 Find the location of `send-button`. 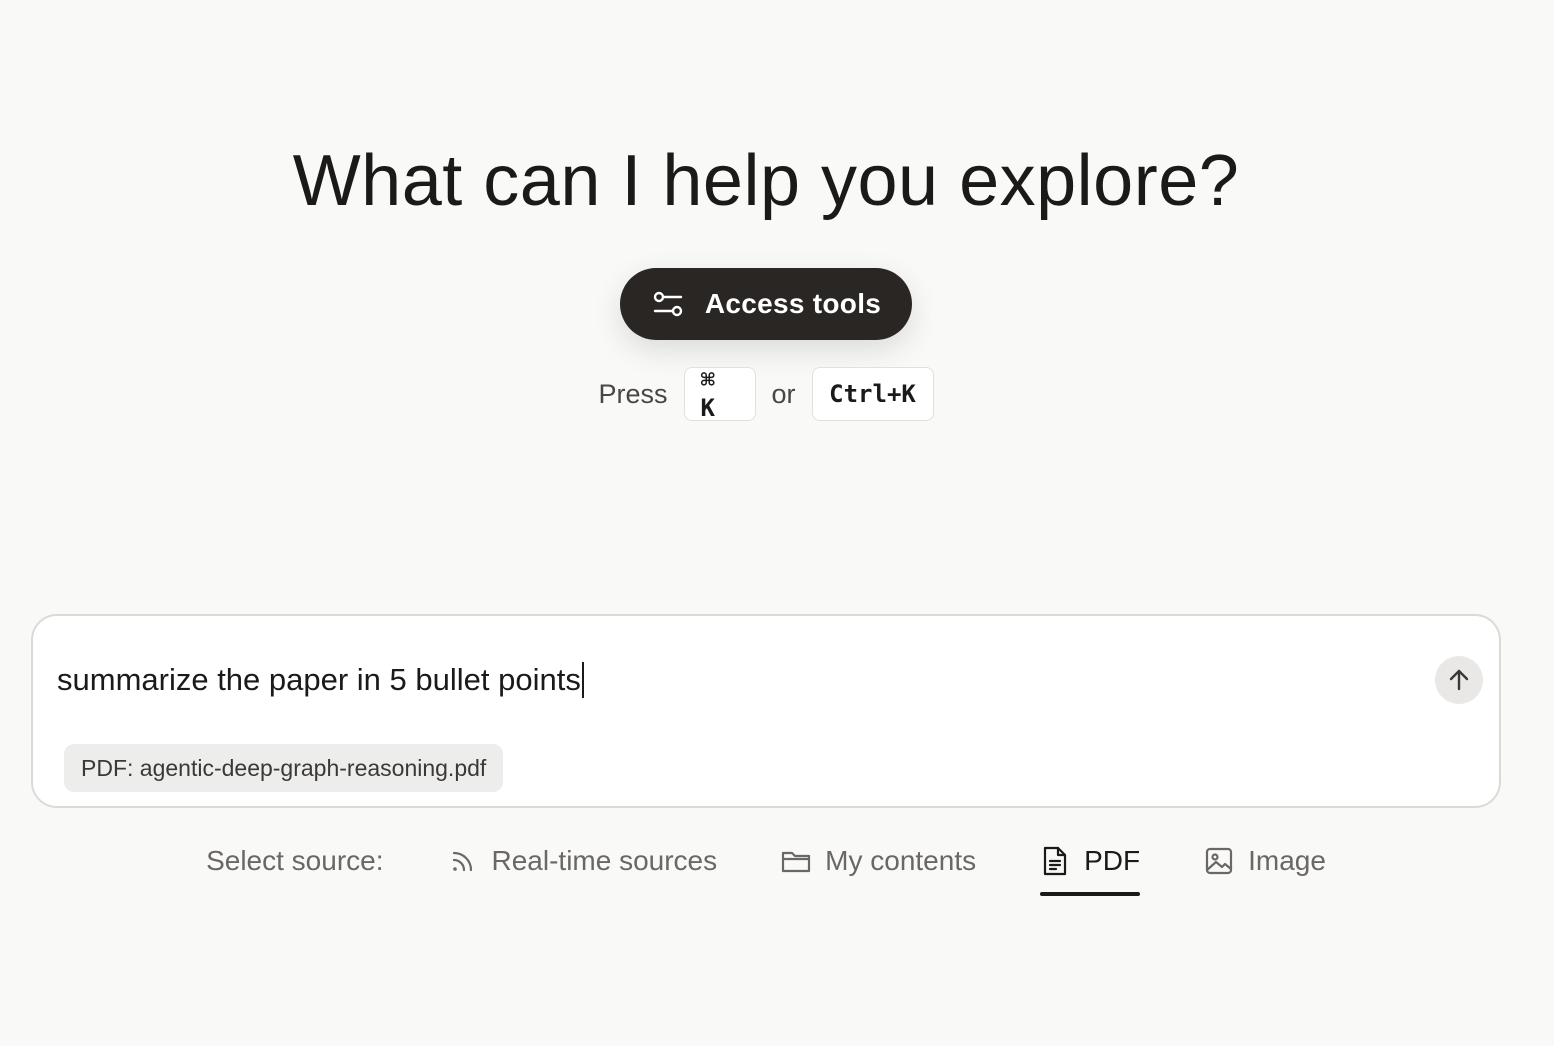

send-button is located at coordinates (1459, 680).